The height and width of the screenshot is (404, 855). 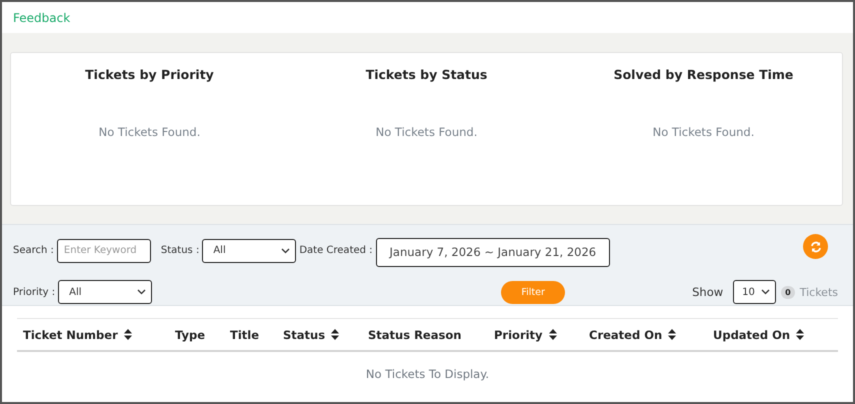 What do you see at coordinates (751, 335) in the screenshot?
I see `column-header: Updated On` at bounding box center [751, 335].